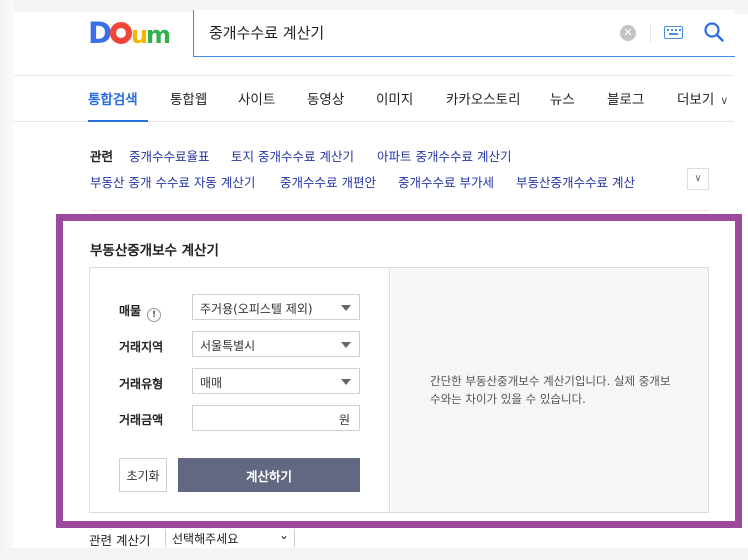 The width and height of the screenshot is (748, 560). I want to click on related-calculators-select: 선택해주세요 ⌄, so click(230, 537).